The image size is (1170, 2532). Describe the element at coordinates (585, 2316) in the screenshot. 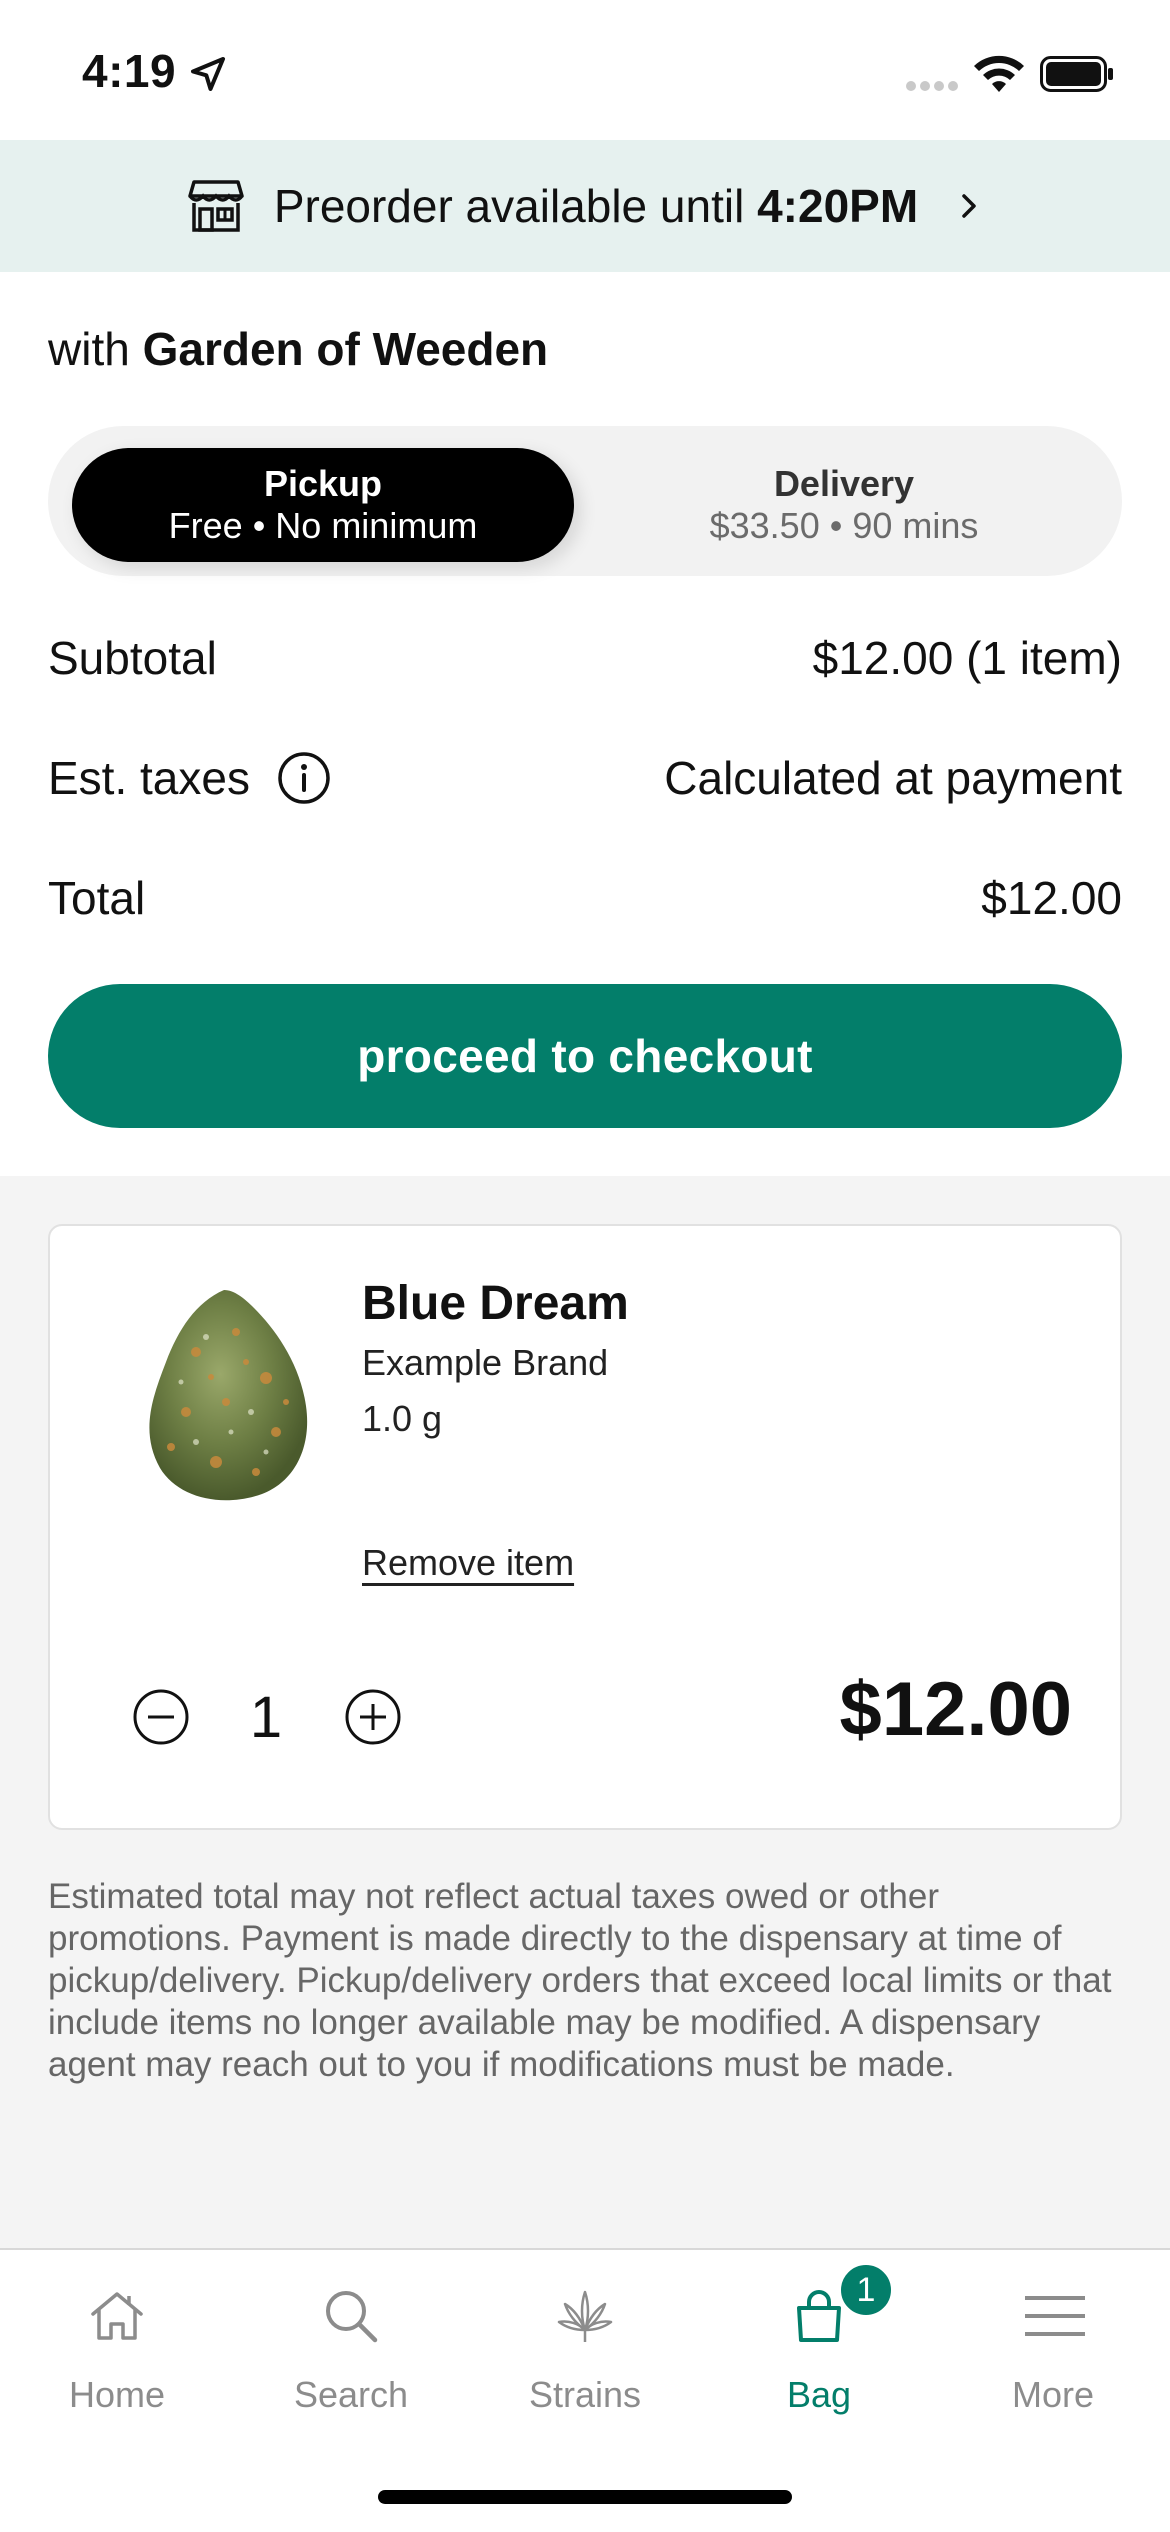

I see `cannabis-leaf-icon` at that location.